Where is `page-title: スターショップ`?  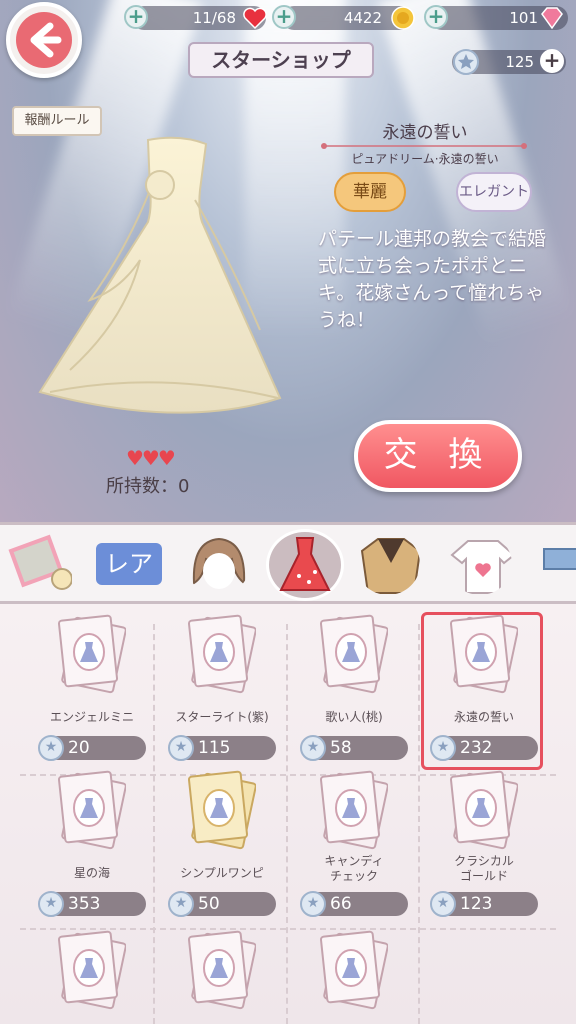
page-title: スターショップ is located at coordinates (281, 60).